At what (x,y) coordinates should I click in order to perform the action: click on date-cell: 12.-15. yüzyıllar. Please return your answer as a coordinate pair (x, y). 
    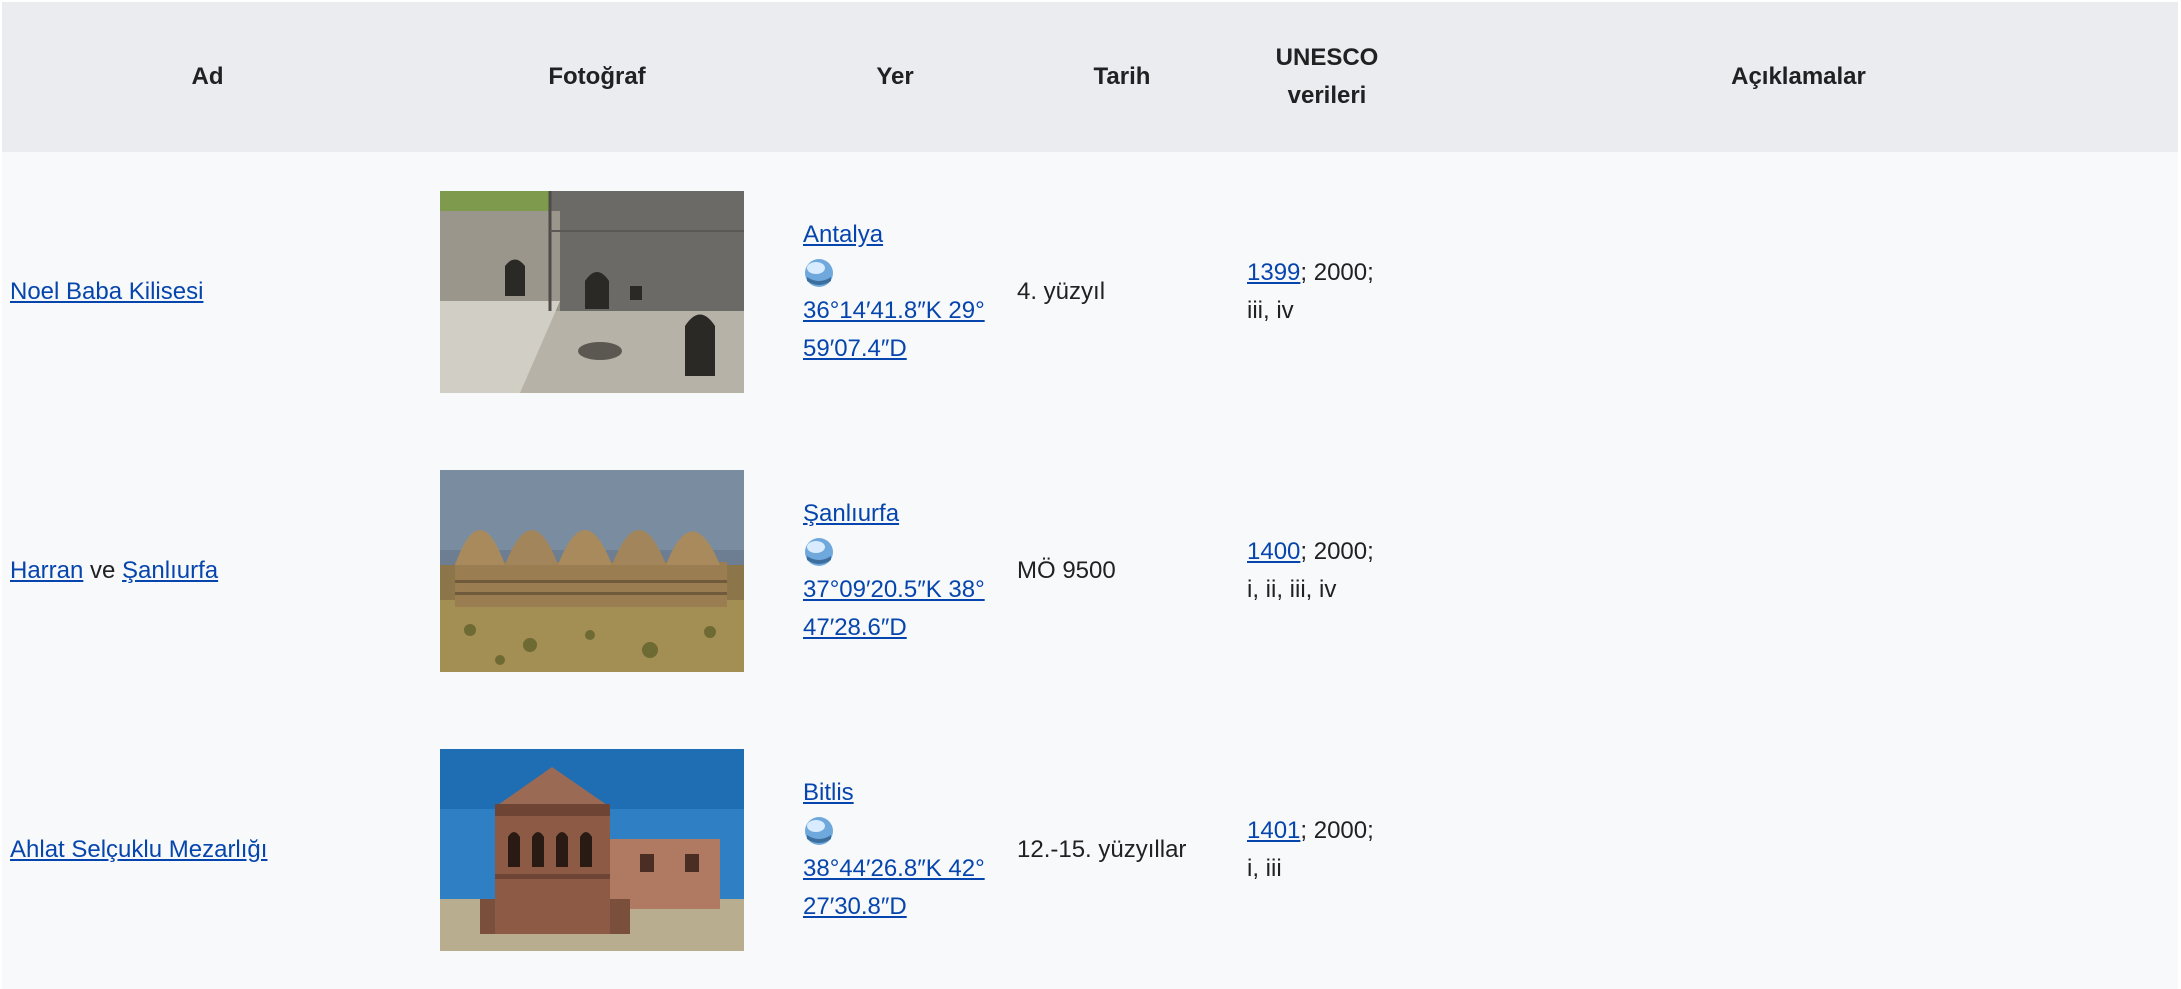
    Looking at the image, I should click on (1122, 849).